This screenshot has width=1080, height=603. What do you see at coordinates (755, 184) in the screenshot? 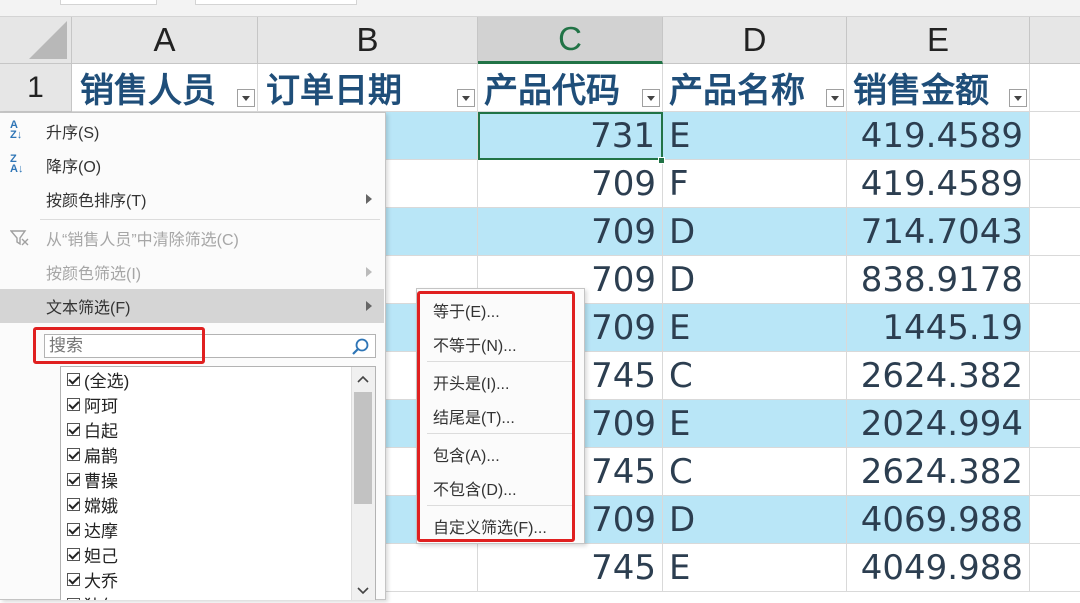
I see `product-name-cell: F` at bounding box center [755, 184].